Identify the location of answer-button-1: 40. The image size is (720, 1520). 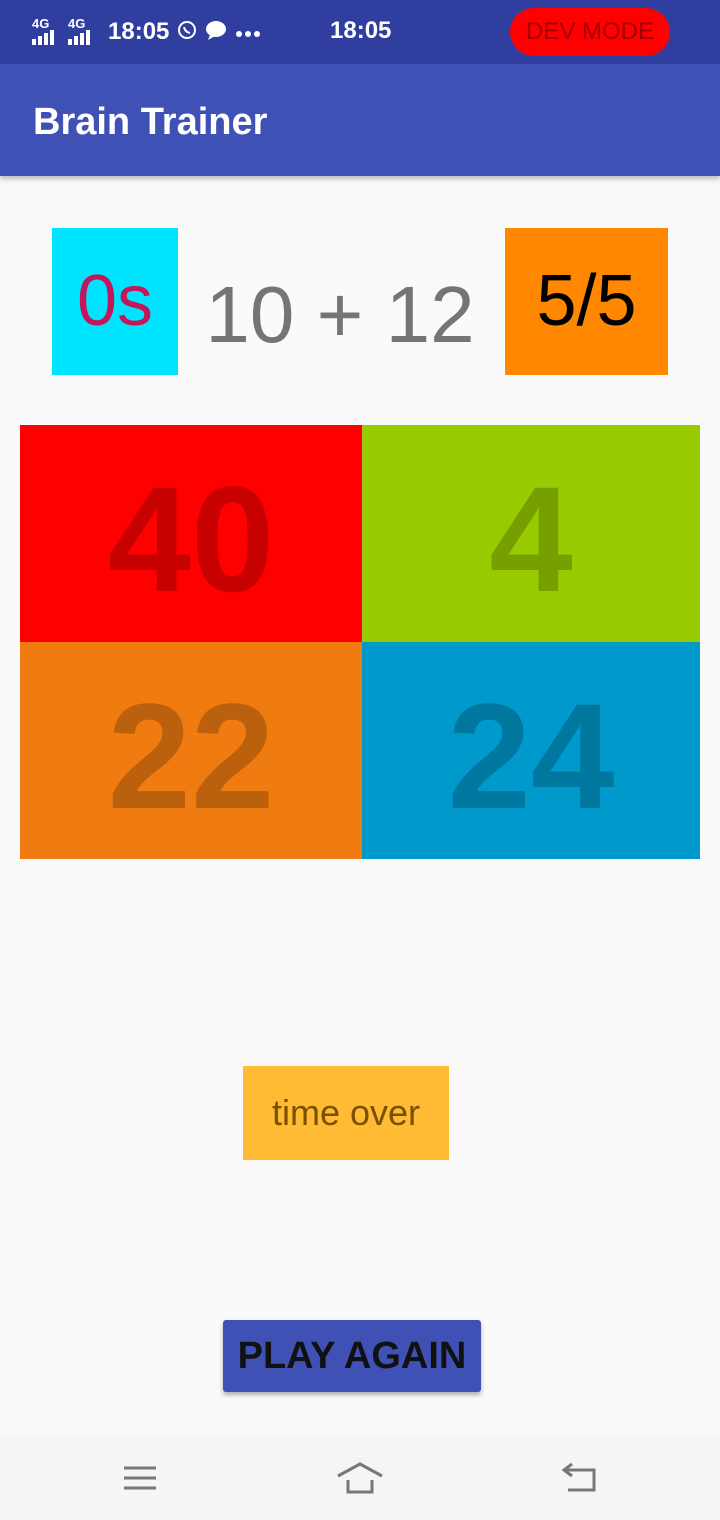
(191, 533).